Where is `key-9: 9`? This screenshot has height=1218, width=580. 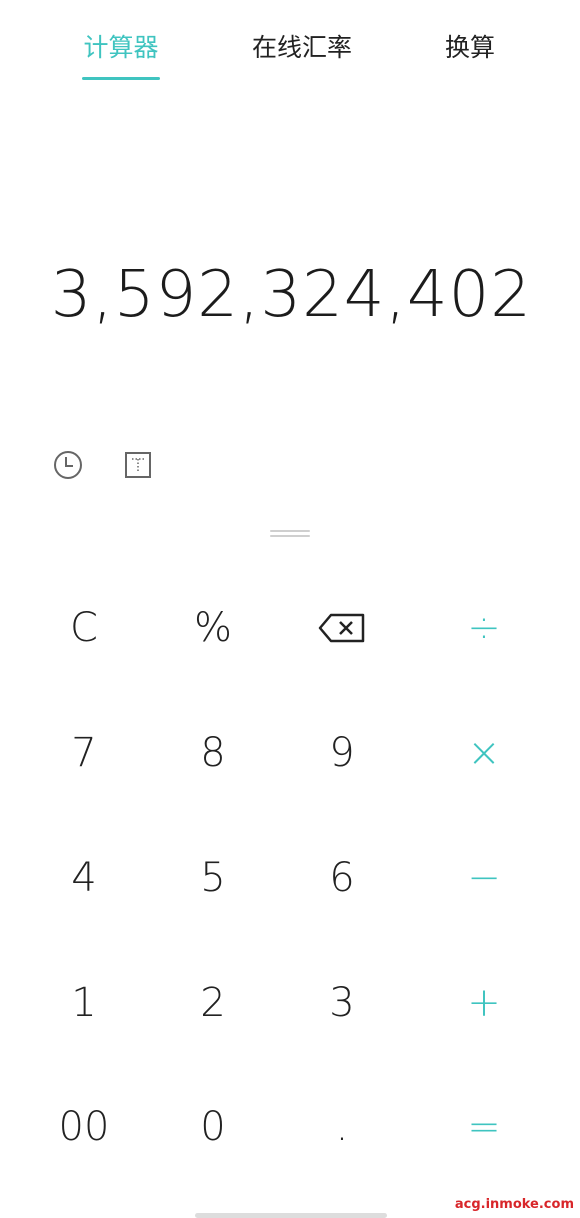
key-9: 9 is located at coordinates (342, 753).